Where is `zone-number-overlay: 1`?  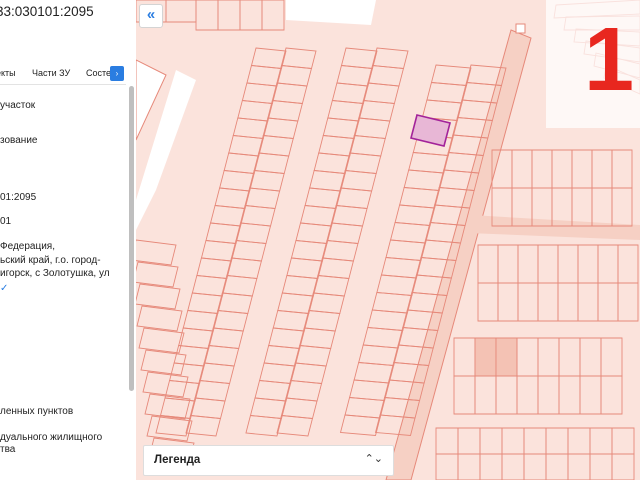
zone-number-overlay: 1 is located at coordinates (593, 64).